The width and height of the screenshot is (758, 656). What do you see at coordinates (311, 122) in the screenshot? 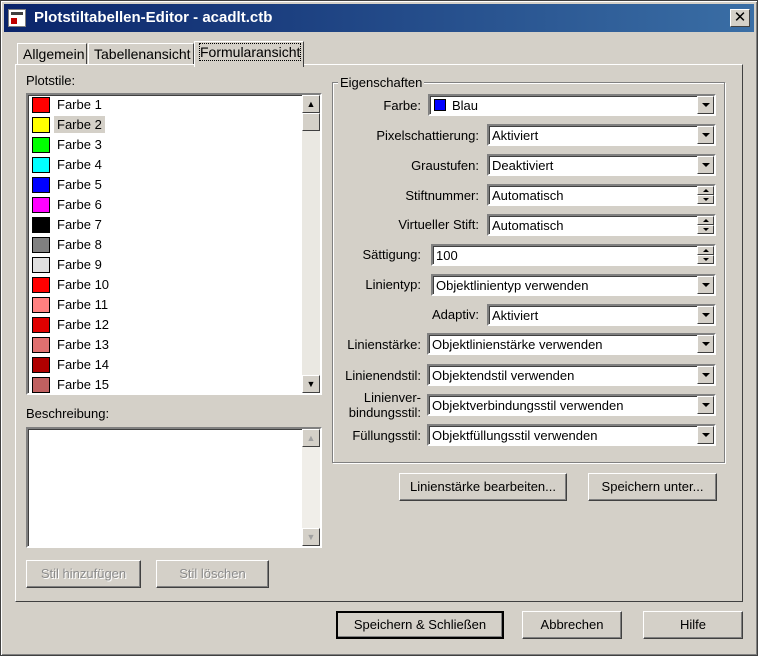
I see `scroll-thumb` at bounding box center [311, 122].